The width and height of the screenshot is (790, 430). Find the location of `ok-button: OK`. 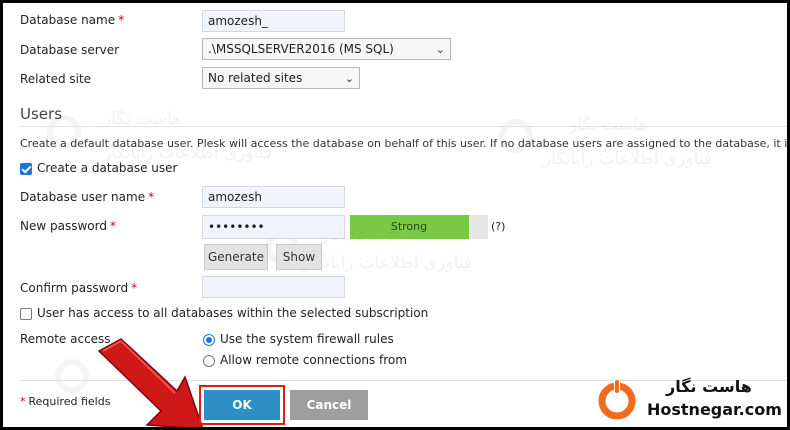

ok-button: OK is located at coordinates (242, 405).